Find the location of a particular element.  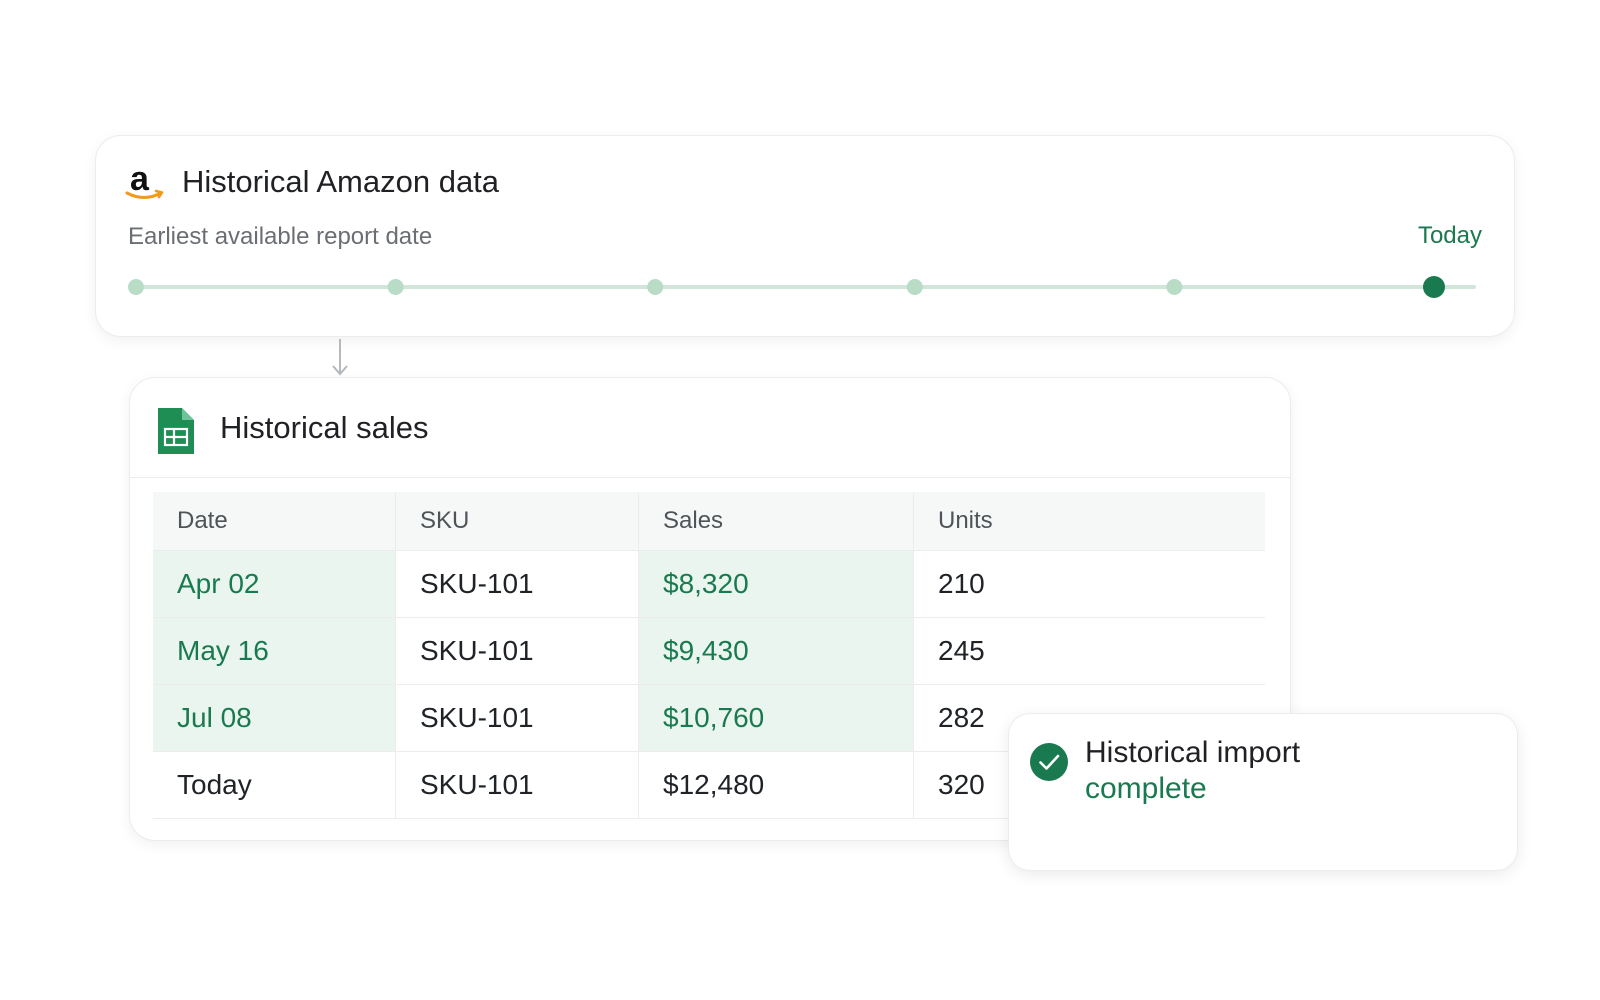

check-circle-icon is located at coordinates (1049, 762).